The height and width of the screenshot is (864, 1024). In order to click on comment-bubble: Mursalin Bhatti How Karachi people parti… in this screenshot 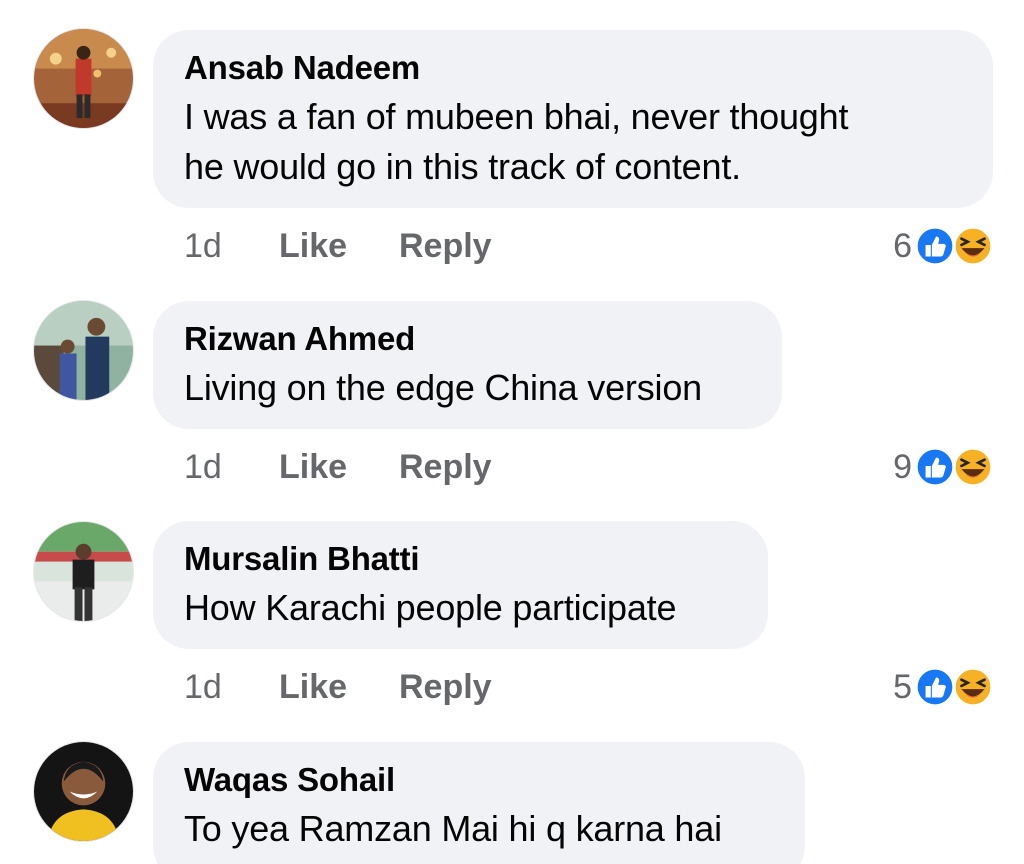, I will do `click(460, 585)`.